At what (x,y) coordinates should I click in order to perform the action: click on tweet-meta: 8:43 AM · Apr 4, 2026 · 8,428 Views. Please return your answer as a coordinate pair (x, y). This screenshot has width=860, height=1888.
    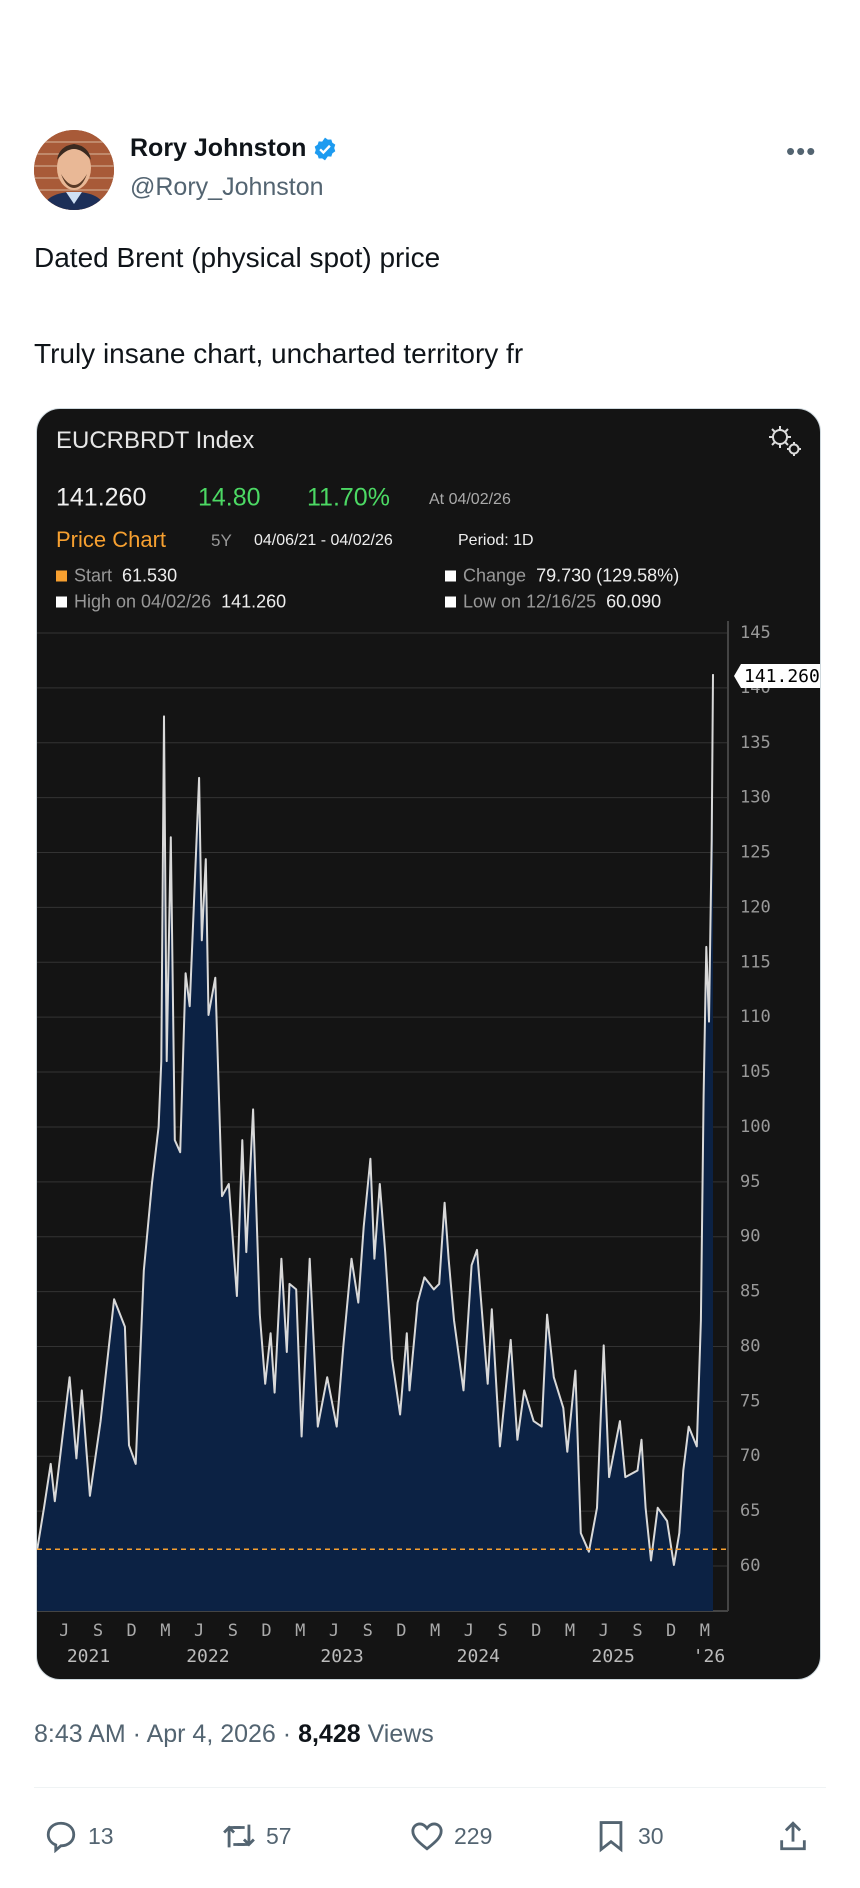
    Looking at the image, I should click on (234, 1734).